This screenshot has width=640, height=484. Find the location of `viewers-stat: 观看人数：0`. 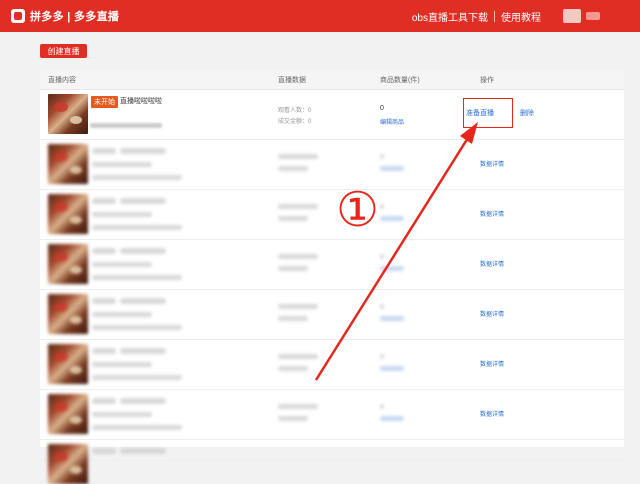

viewers-stat: 观看人数：0 is located at coordinates (295, 111).